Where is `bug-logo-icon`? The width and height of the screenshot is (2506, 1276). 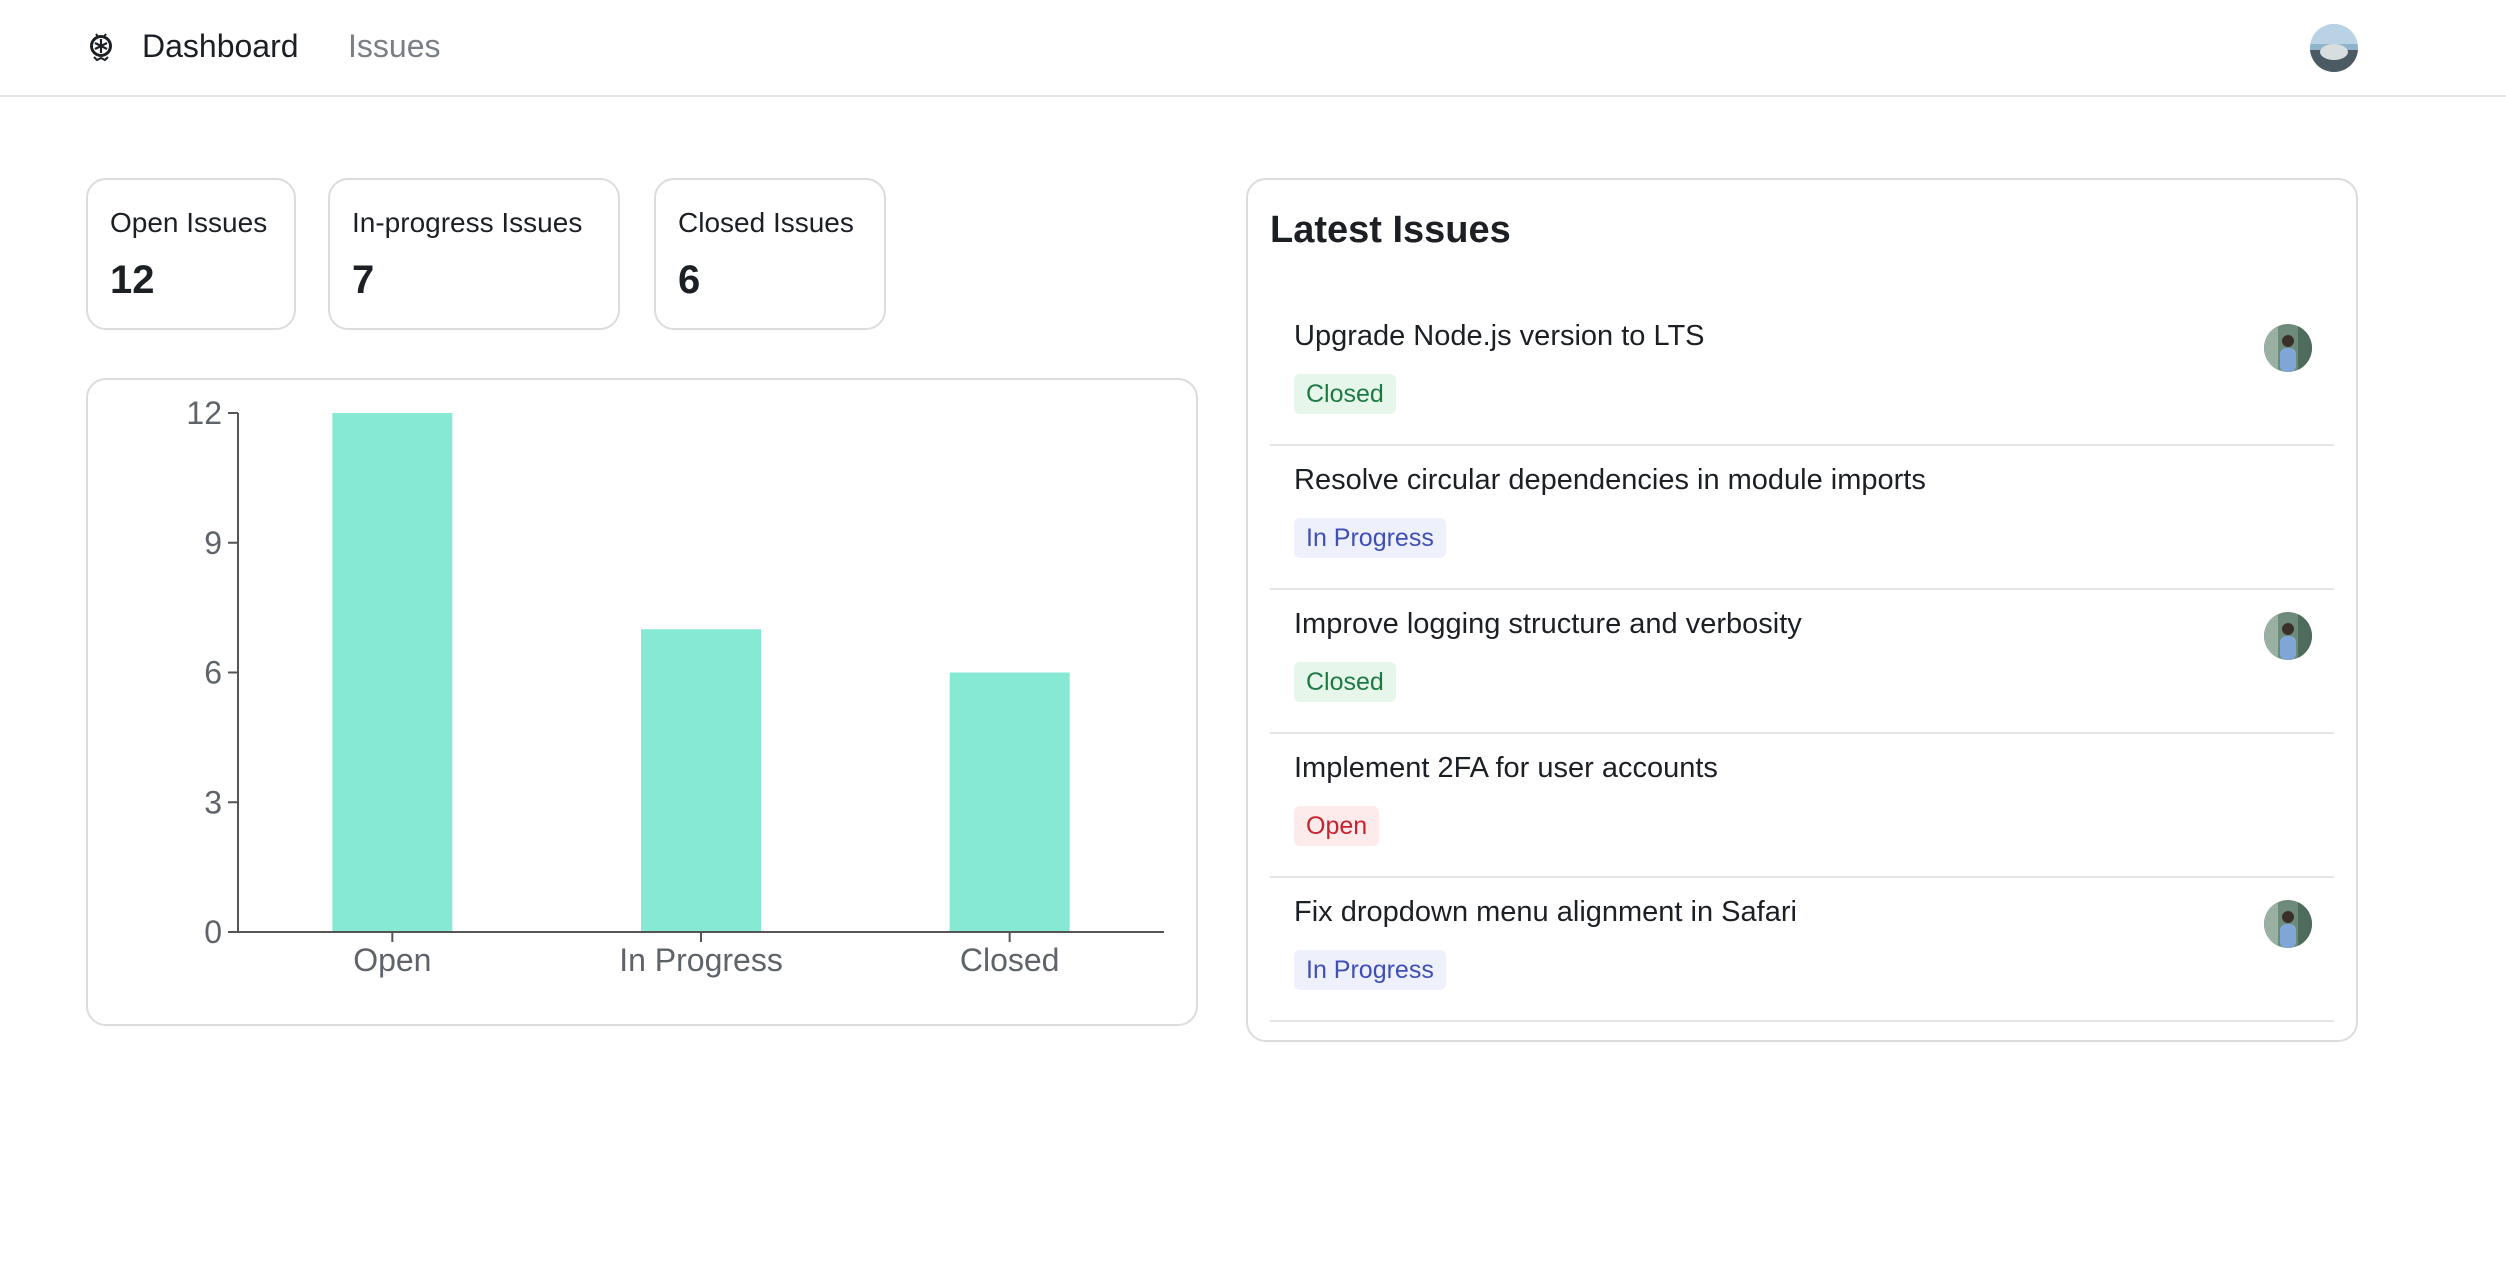 bug-logo-icon is located at coordinates (101, 46).